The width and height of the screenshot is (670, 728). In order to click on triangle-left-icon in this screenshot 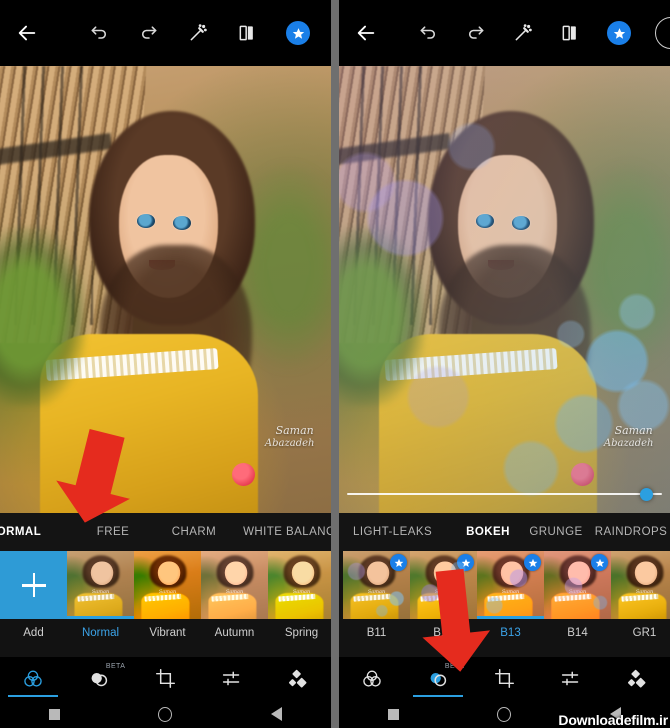, I will do `click(276, 714)`.